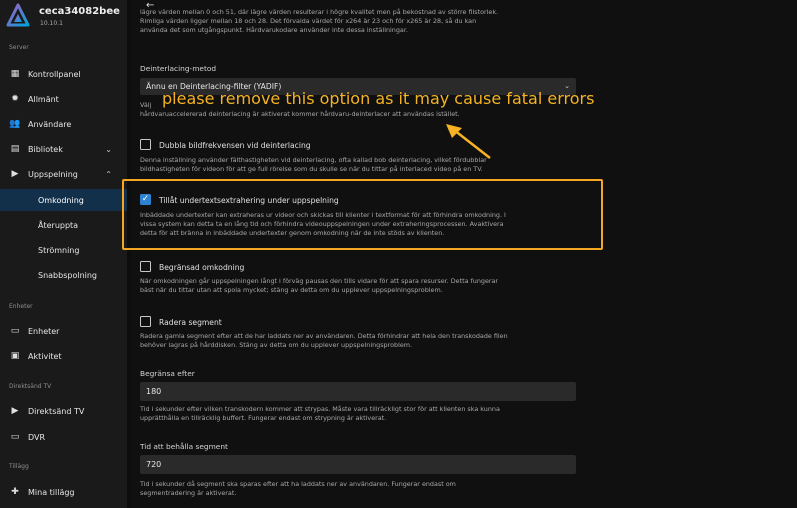  I want to click on nav-activity: ▣ Aktivitet, so click(61, 356).